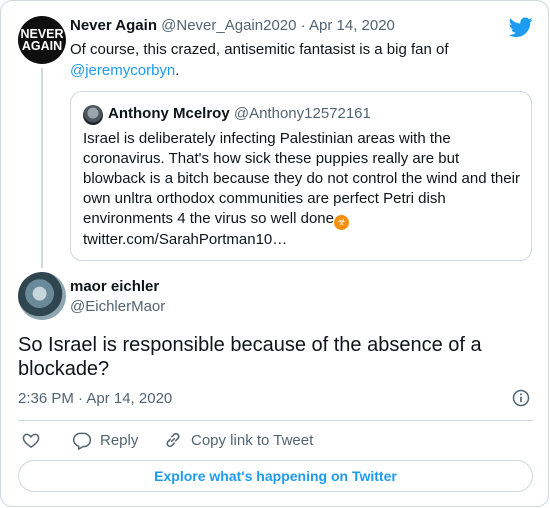 The image size is (550, 508). I want to click on explore-label: Explore what's happening on Twitter, so click(275, 476).